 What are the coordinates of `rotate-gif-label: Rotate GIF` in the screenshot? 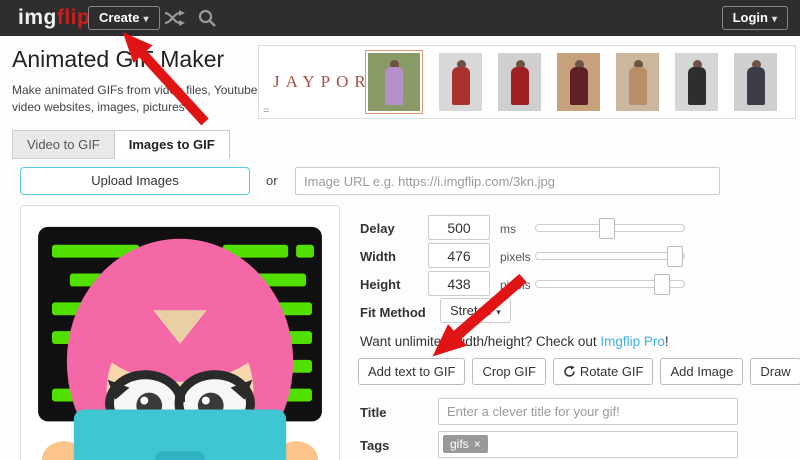 It's located at (611, 371).